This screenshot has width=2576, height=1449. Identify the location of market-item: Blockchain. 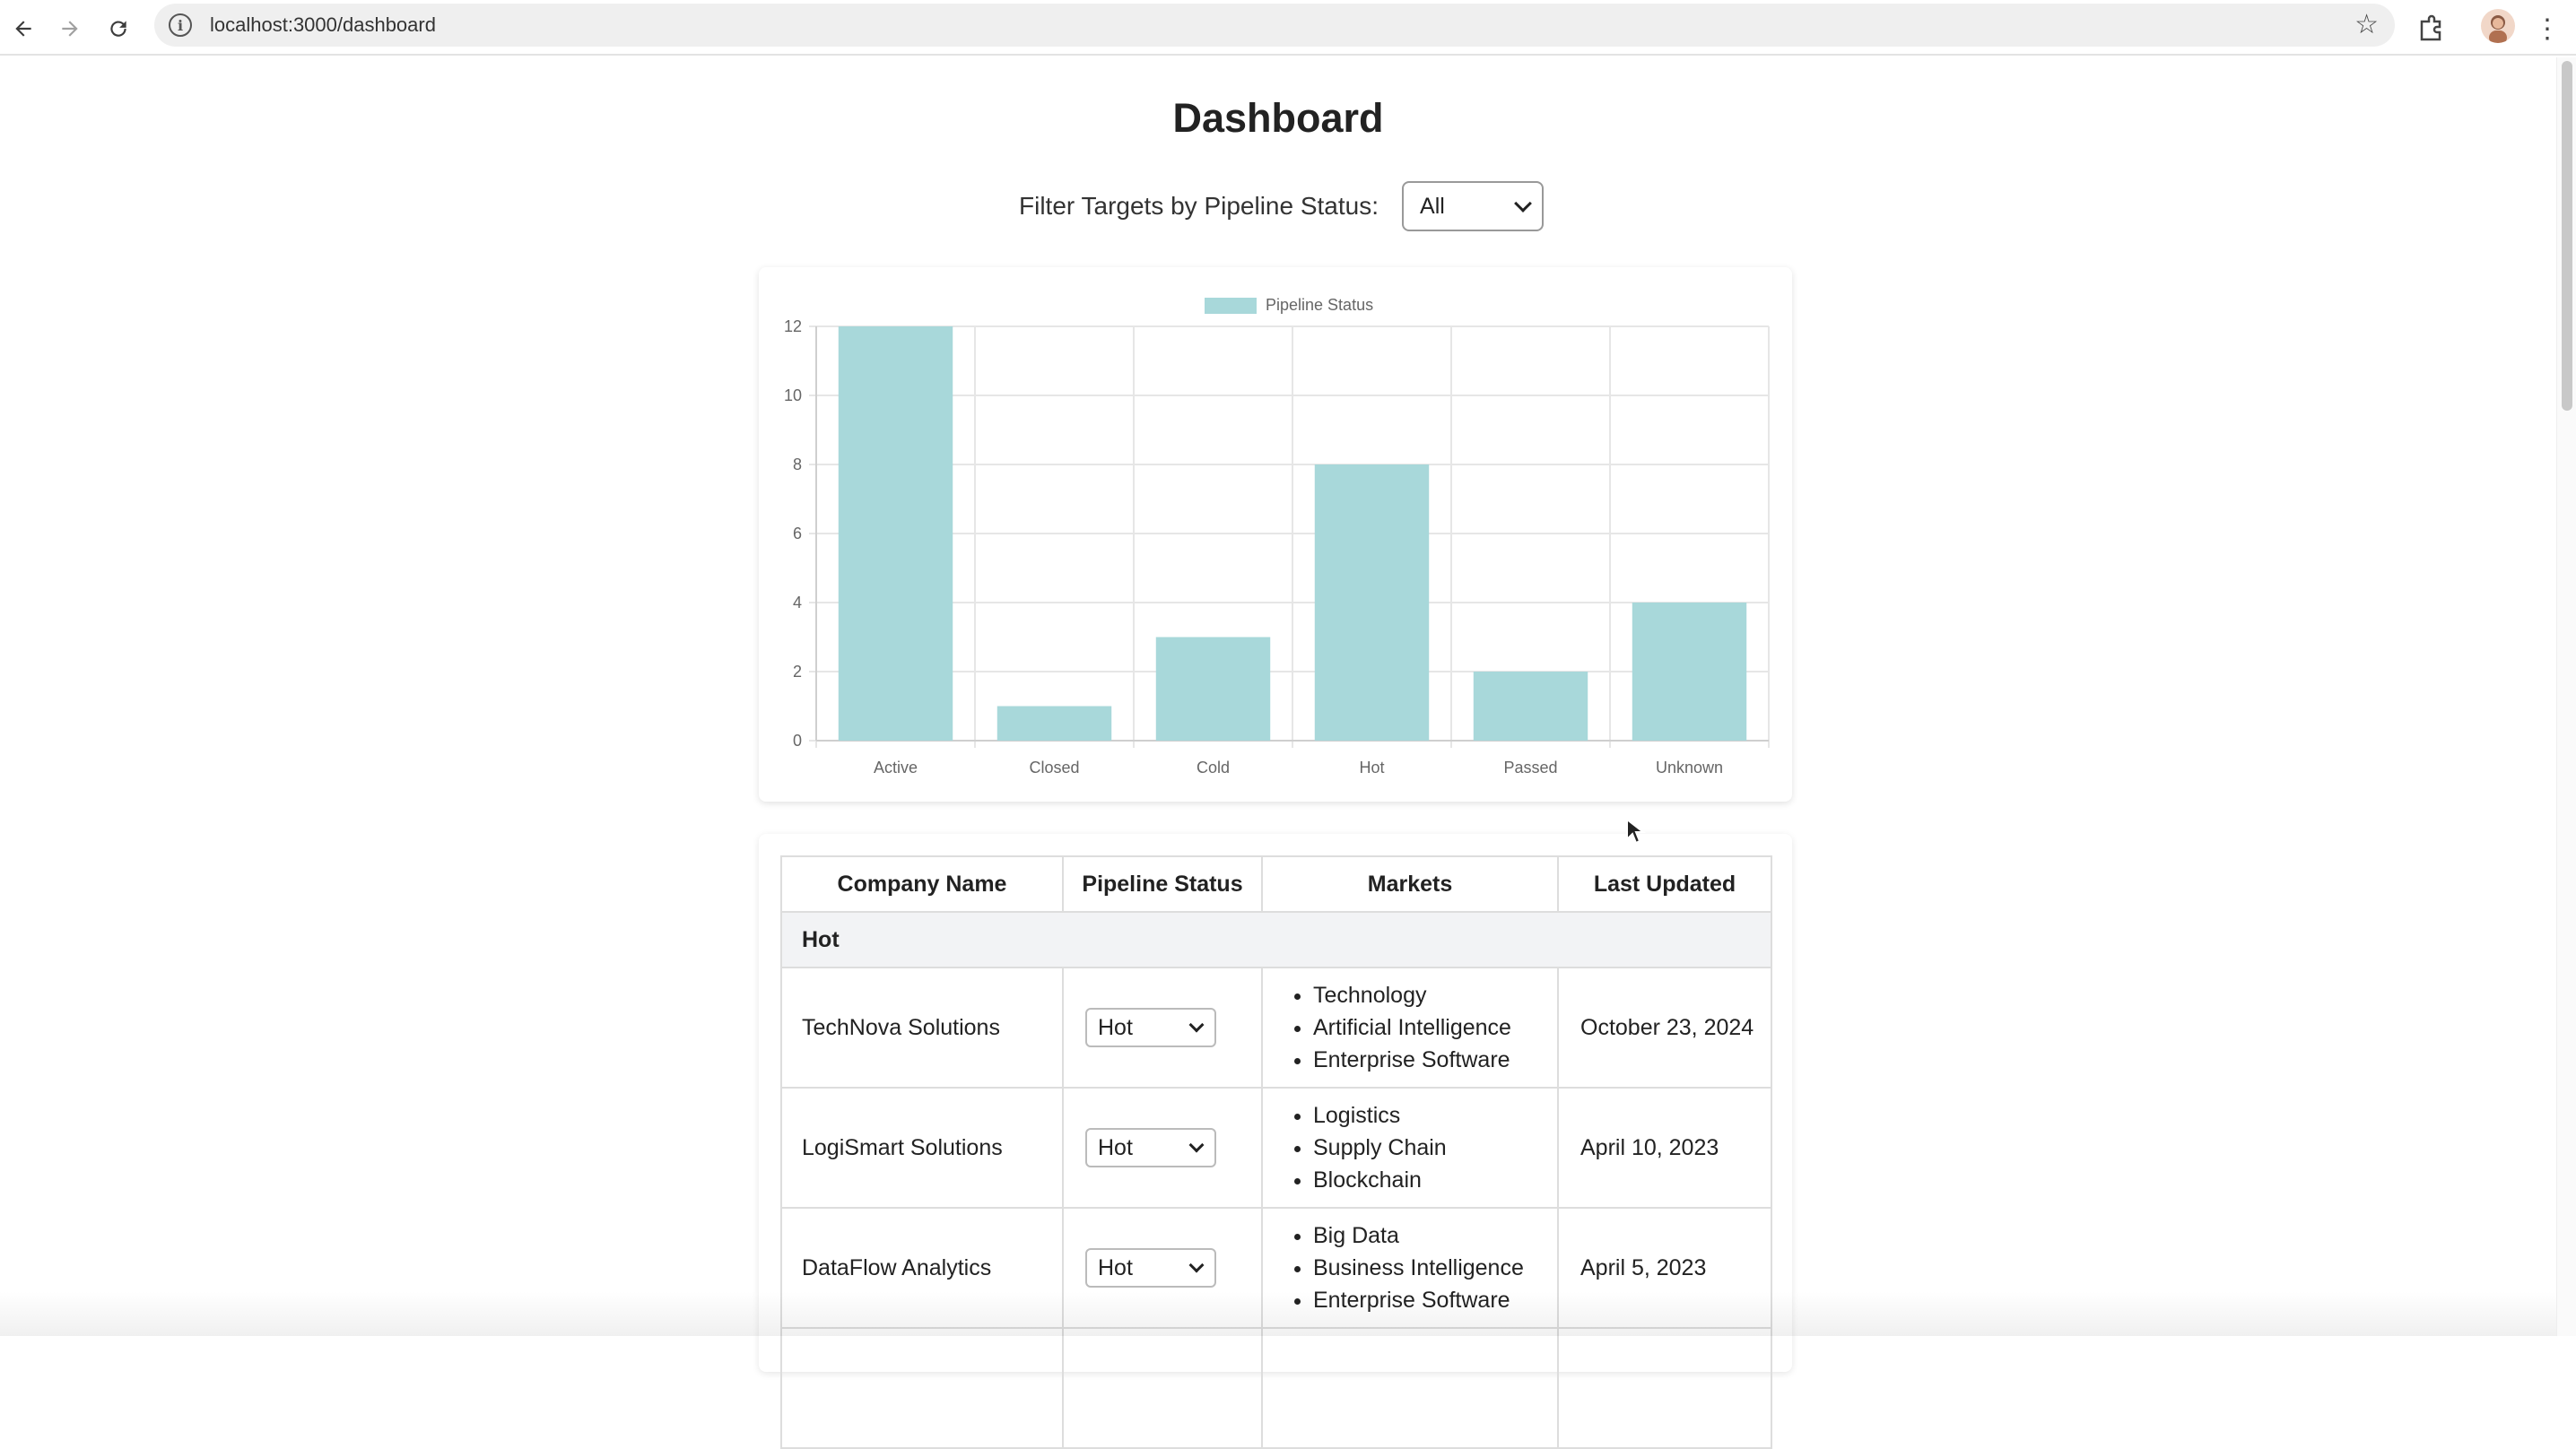
(1435, 1180).